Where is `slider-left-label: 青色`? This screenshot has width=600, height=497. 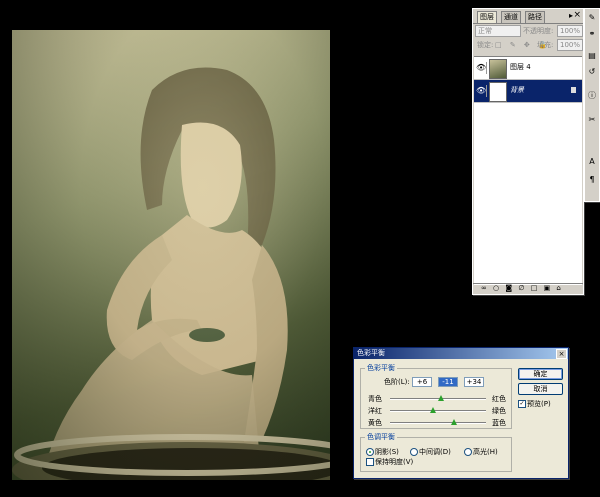 slider-left-label: 青色 is located at coordinates (375, 399).